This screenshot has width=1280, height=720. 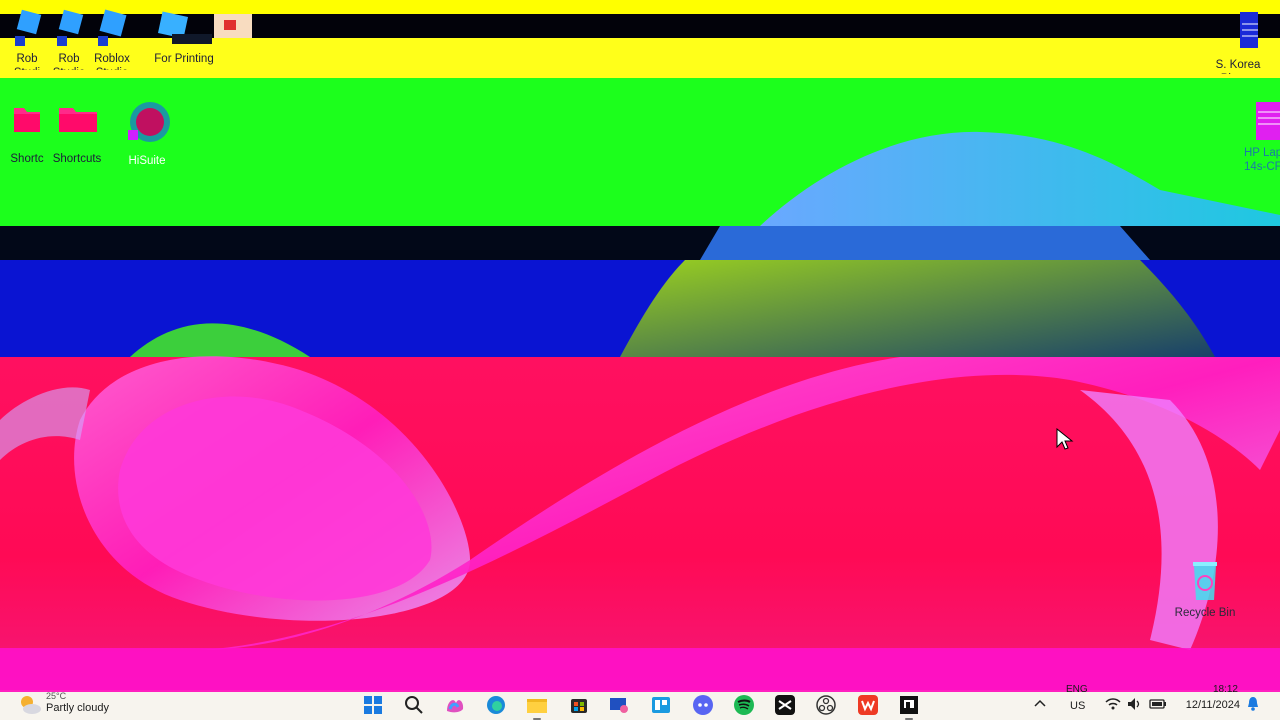 I want to click on capcut-icon, so click(x=785, y=705).